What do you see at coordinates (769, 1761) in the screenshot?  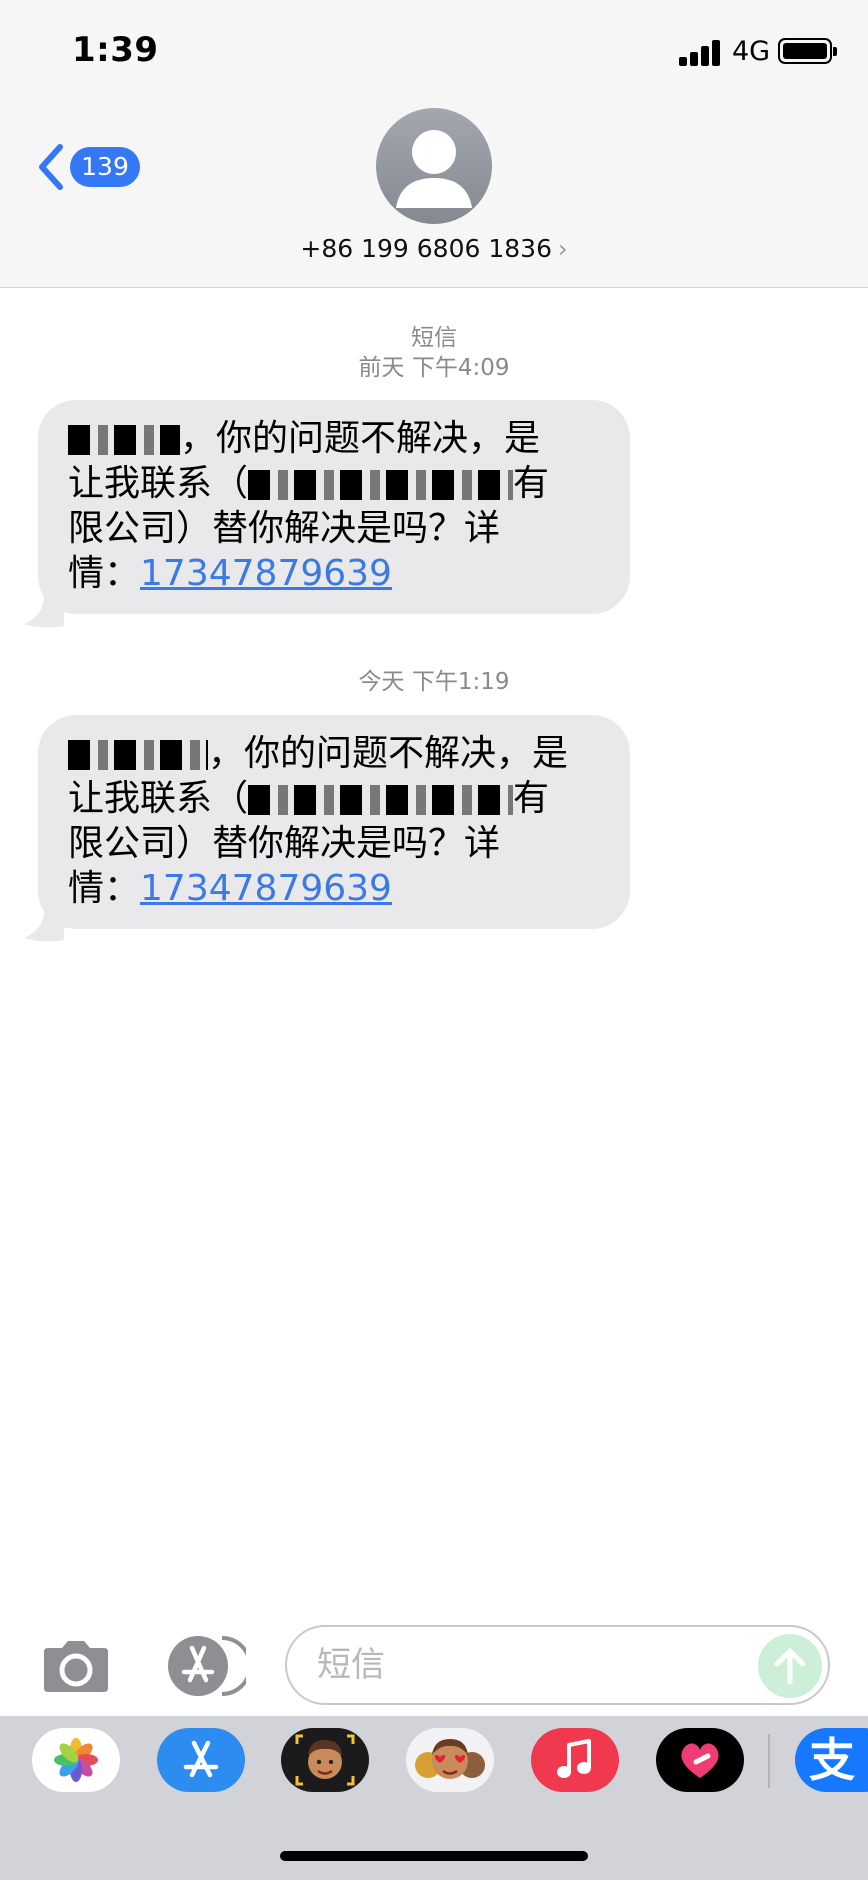 I see `drawer-divider` at bounding box center [769, 1761].